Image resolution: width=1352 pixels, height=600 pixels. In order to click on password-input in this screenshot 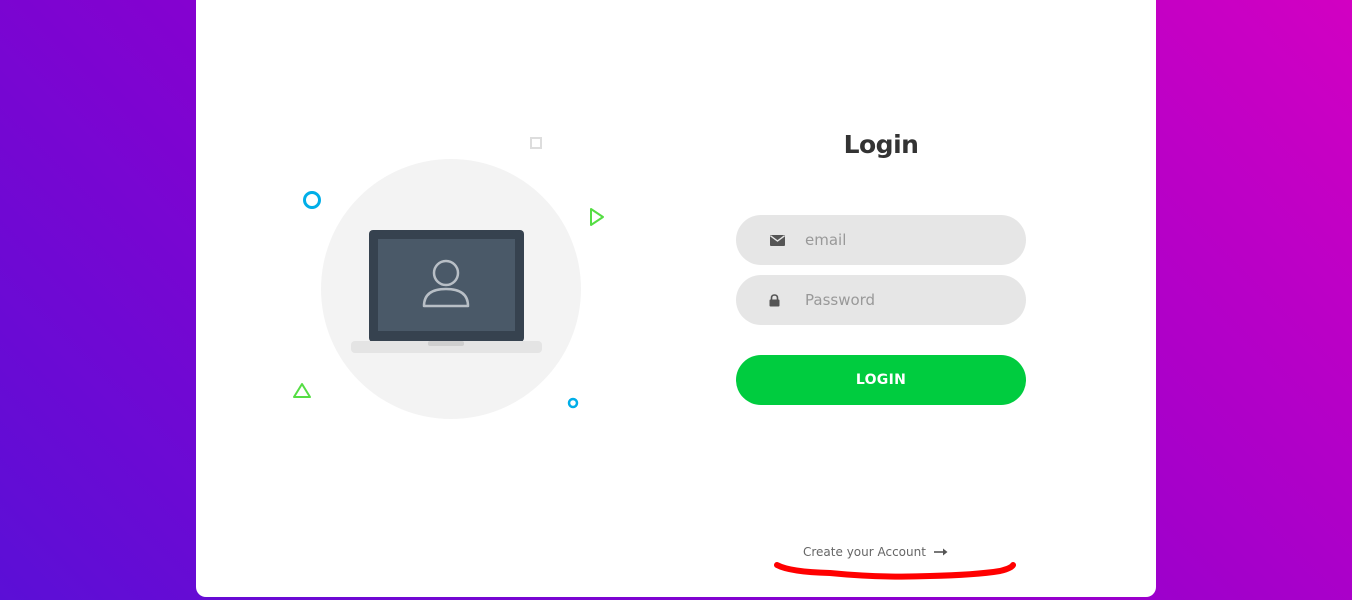, I will do `click(905, 300)`.